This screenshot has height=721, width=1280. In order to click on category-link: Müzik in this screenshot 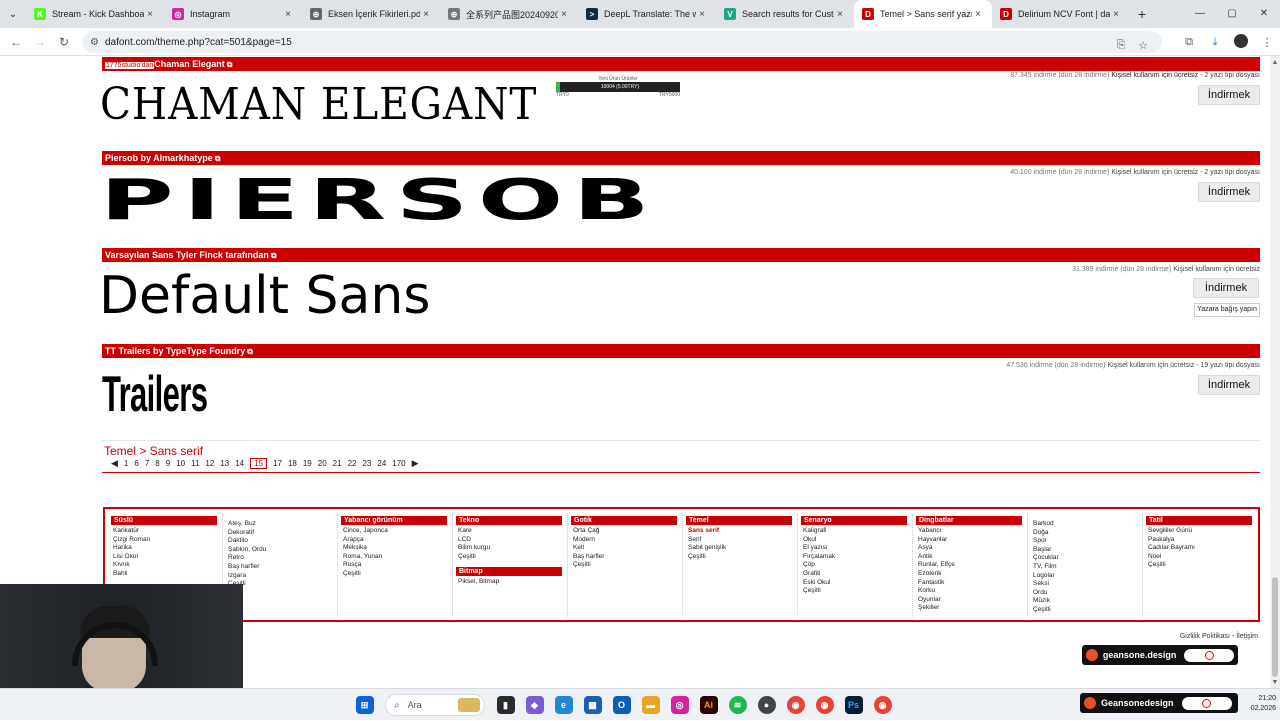, I will do `click(1084, 601)`.